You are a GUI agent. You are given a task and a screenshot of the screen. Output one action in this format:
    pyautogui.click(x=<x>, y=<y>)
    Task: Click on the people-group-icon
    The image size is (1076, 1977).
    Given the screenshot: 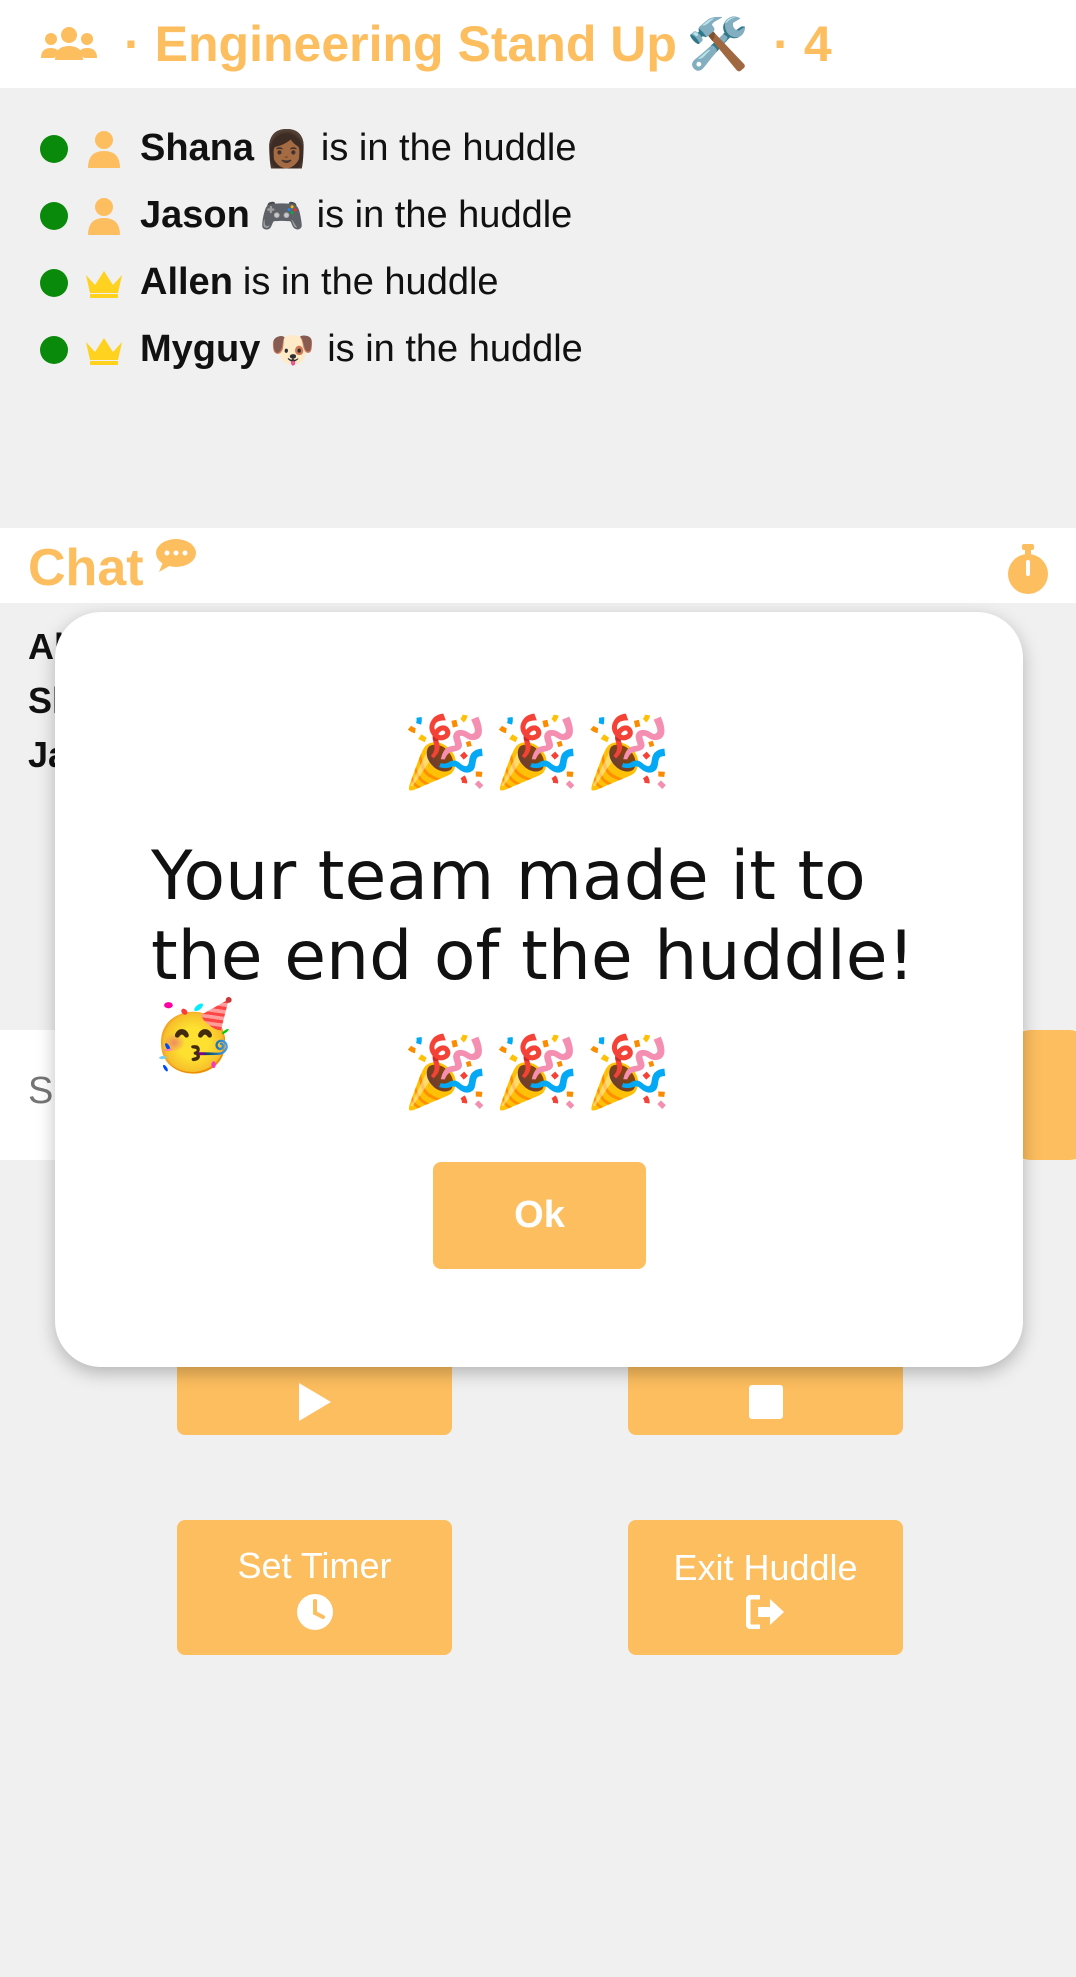 What is the action you would take?
    pyautogui.click(x=69, y=43)
    